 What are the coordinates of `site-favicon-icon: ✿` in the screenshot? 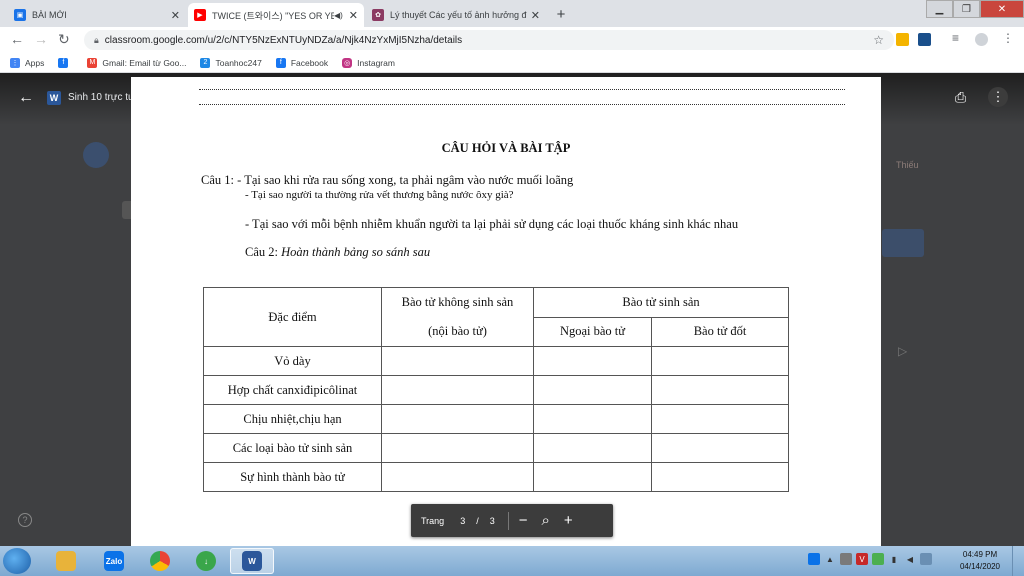 It's located at (378, 15).